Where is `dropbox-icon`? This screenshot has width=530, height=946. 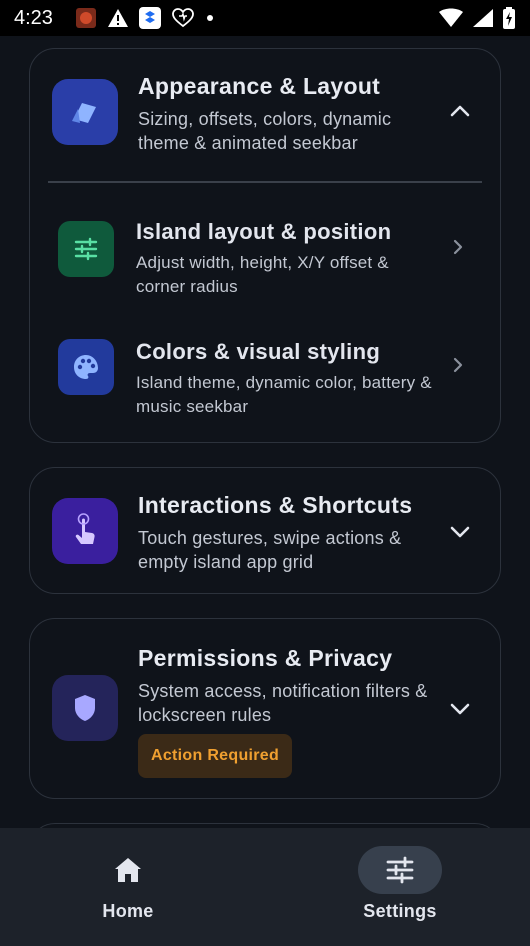
dropbox-icon is located at coordinates (149, 18).